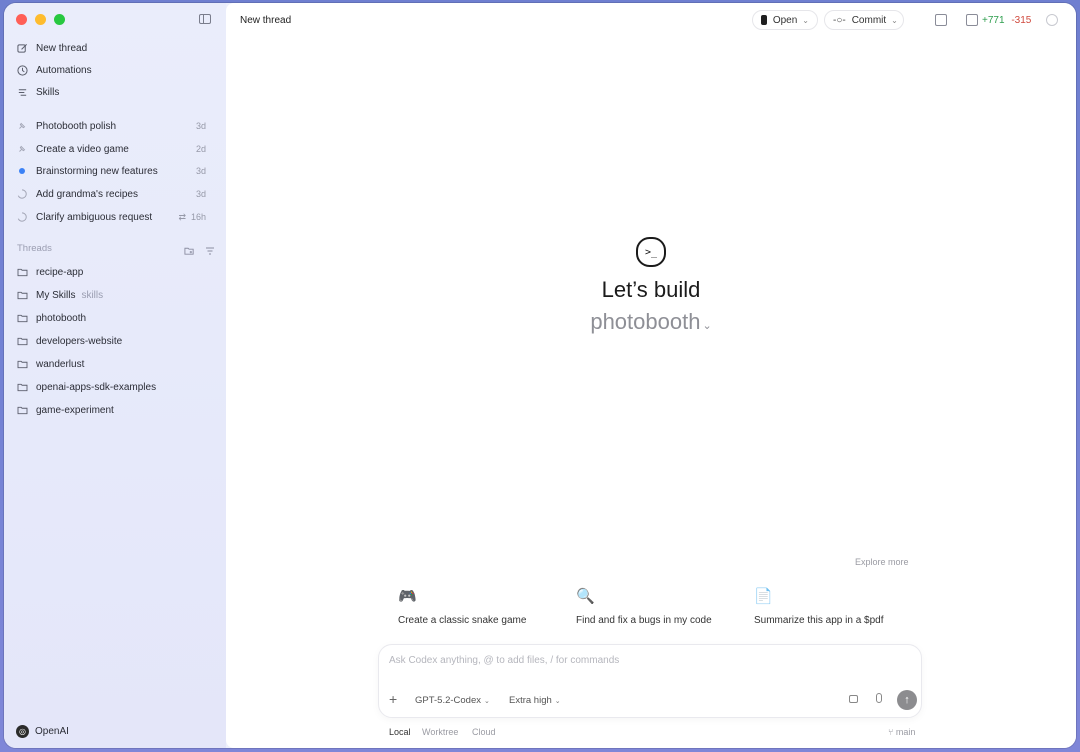 This screenshot has height=752, width=1080. I want to click on sidebar-item-new-thread: New thread, so click(116, 48).